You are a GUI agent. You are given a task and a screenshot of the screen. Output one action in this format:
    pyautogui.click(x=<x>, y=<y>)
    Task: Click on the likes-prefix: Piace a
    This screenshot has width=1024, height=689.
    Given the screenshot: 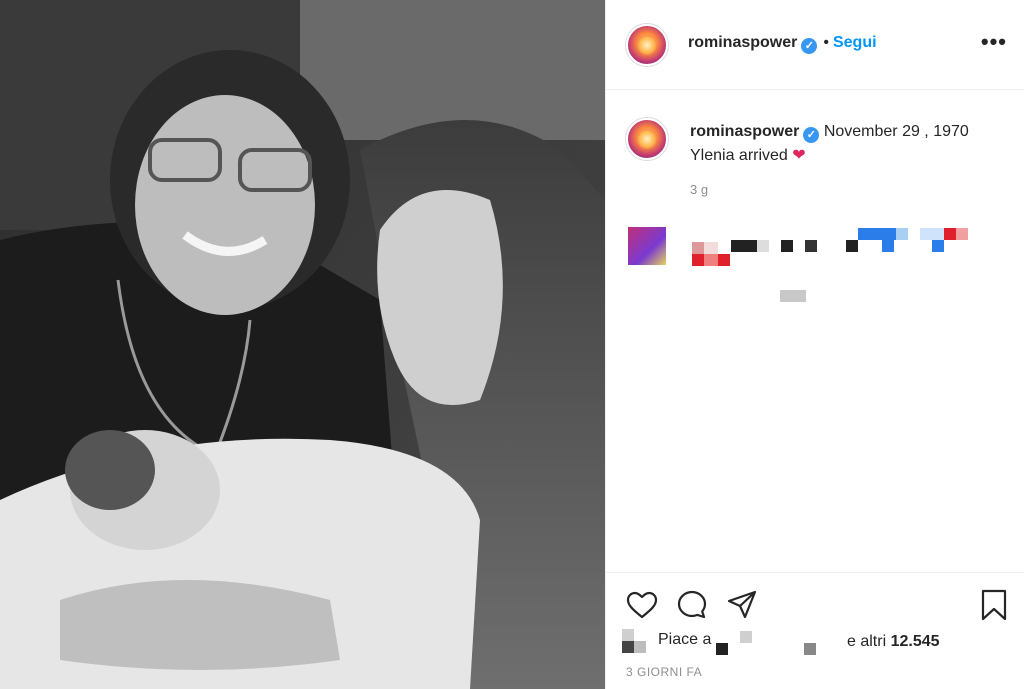 What is the action you would take?
    pyautogui.click(x=684, y=640)
    